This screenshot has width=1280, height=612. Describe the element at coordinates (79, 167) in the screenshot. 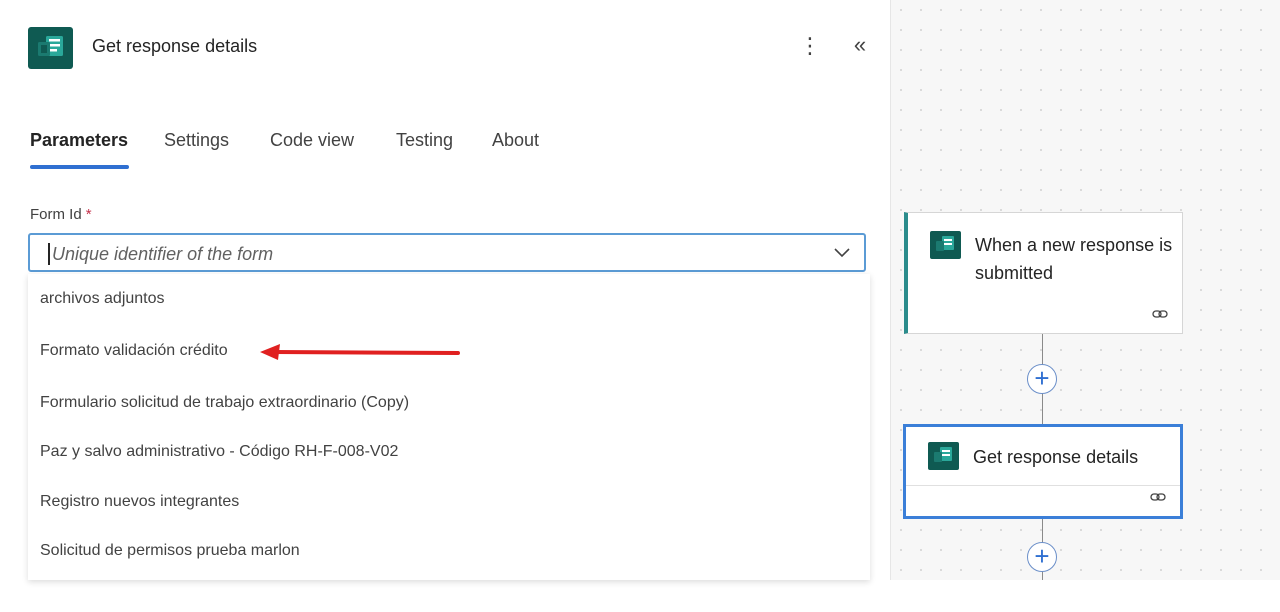

I see `active-tab-indicator` at that location.